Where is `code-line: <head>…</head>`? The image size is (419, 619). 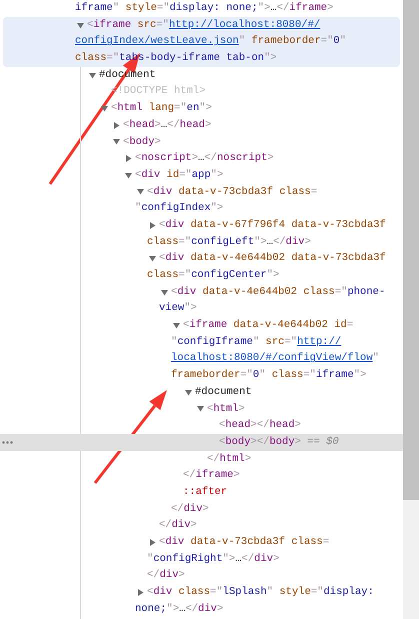
code-line: <head>…</head> is located at coordinates (167, 125).